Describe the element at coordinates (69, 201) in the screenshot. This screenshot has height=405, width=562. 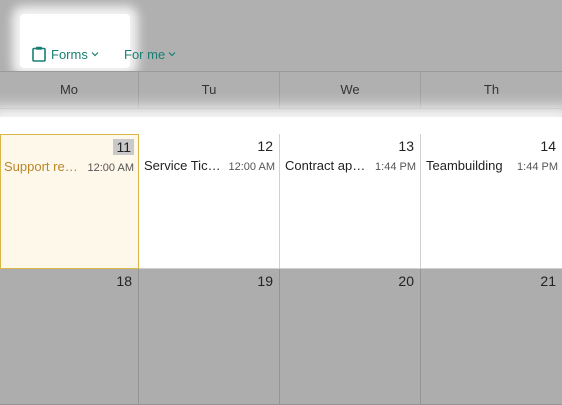
I see `day-cell: 11 Support requ... 12:00 AM` at that location.